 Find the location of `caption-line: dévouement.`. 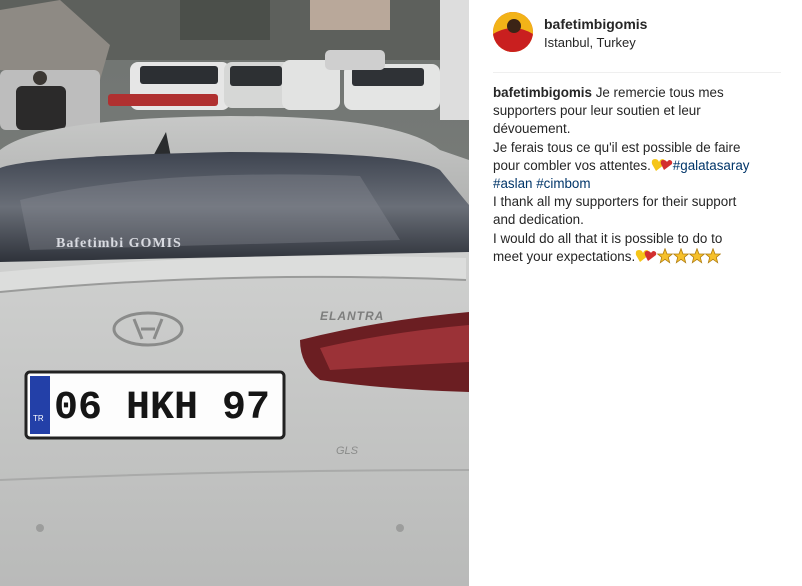

caption-line: dévouement. is located at coordinates (532, 129).